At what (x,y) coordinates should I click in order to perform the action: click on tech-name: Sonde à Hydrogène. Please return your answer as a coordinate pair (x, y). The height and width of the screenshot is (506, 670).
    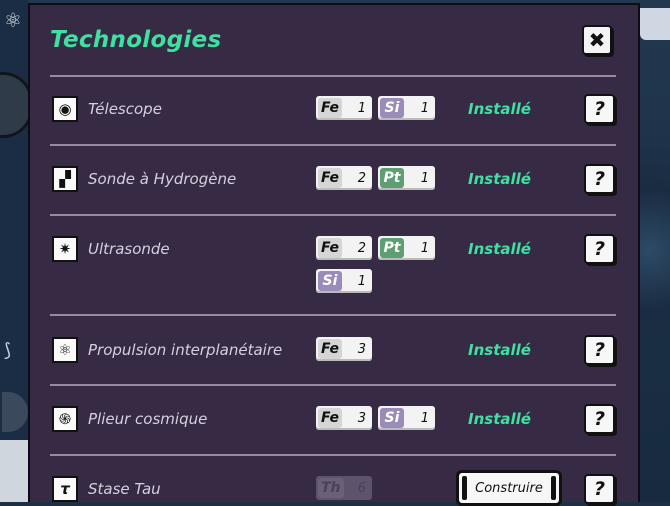
    Looking at the image, I should click on (162, 179).